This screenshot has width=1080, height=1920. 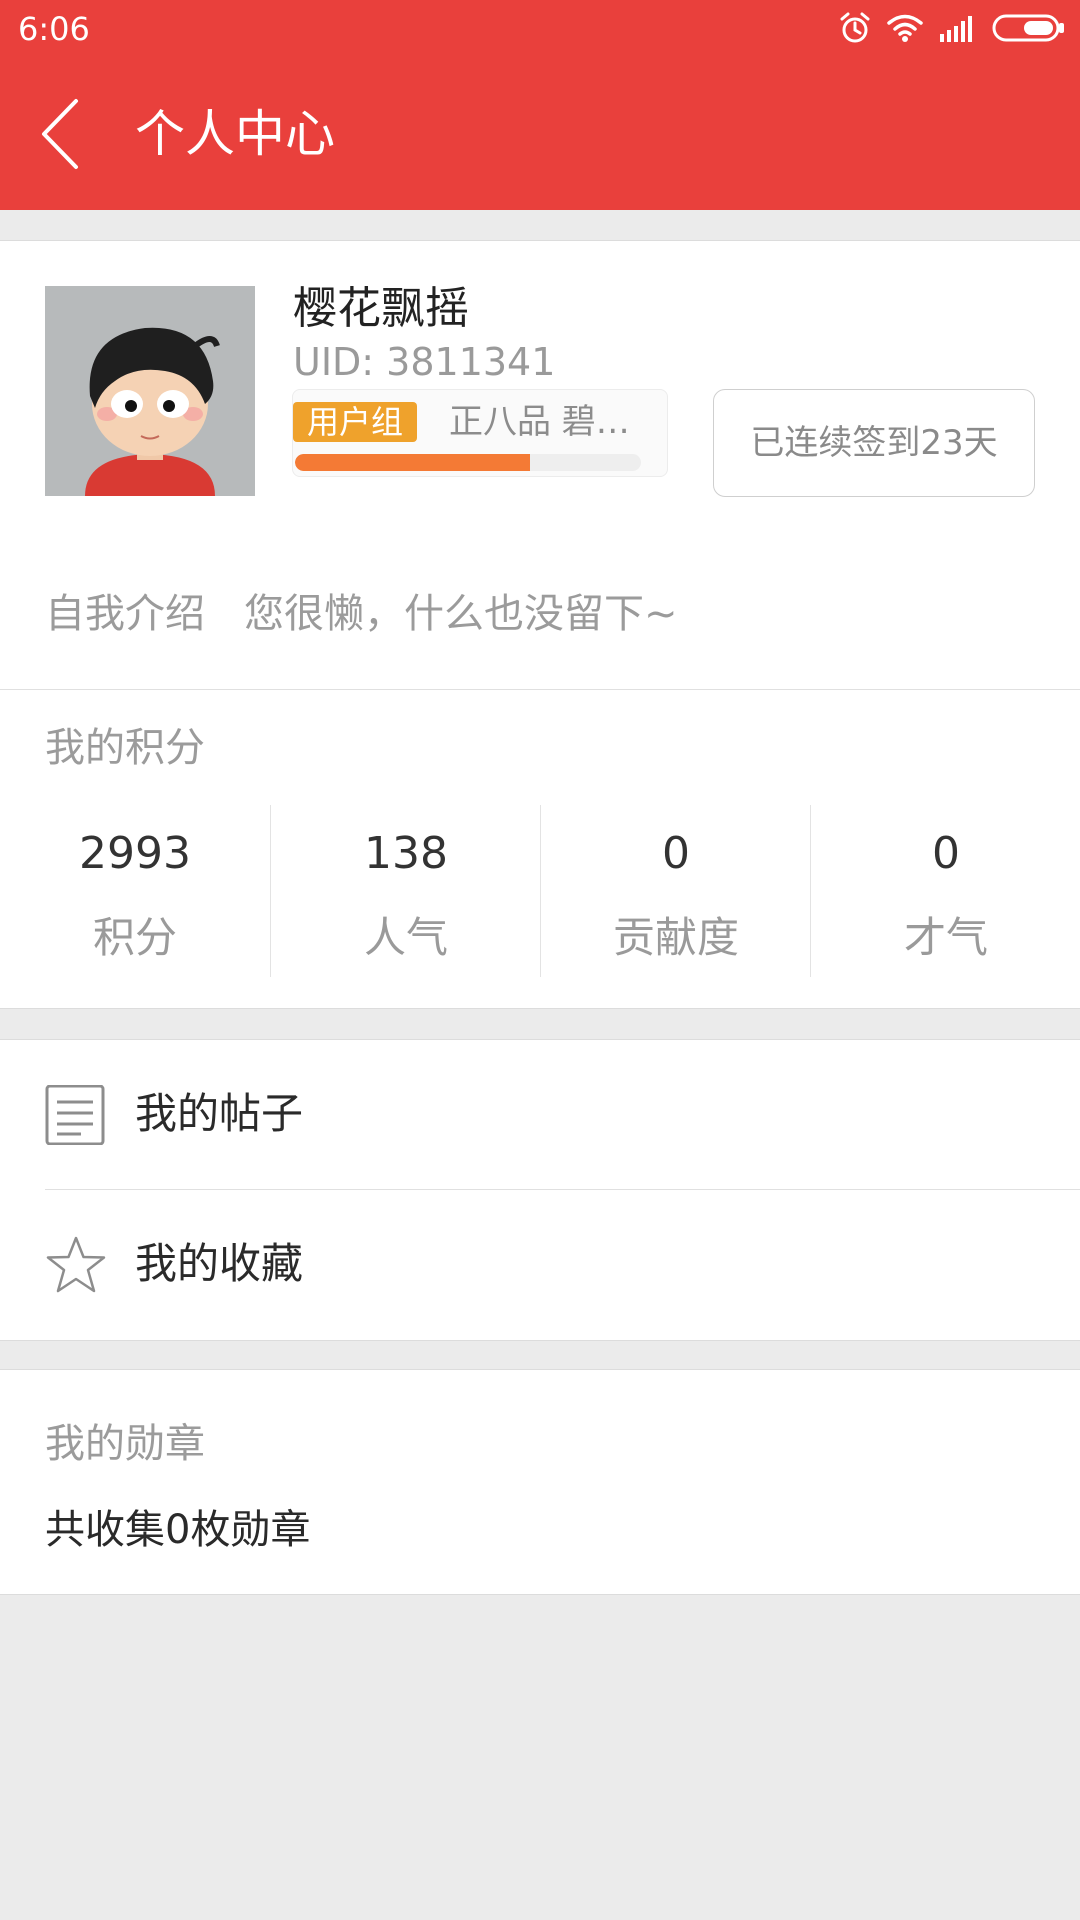 What do you see at coordinates (134, 937) in the screenshot?
I see `score-label: 积分` at bounding box center [134, 937].